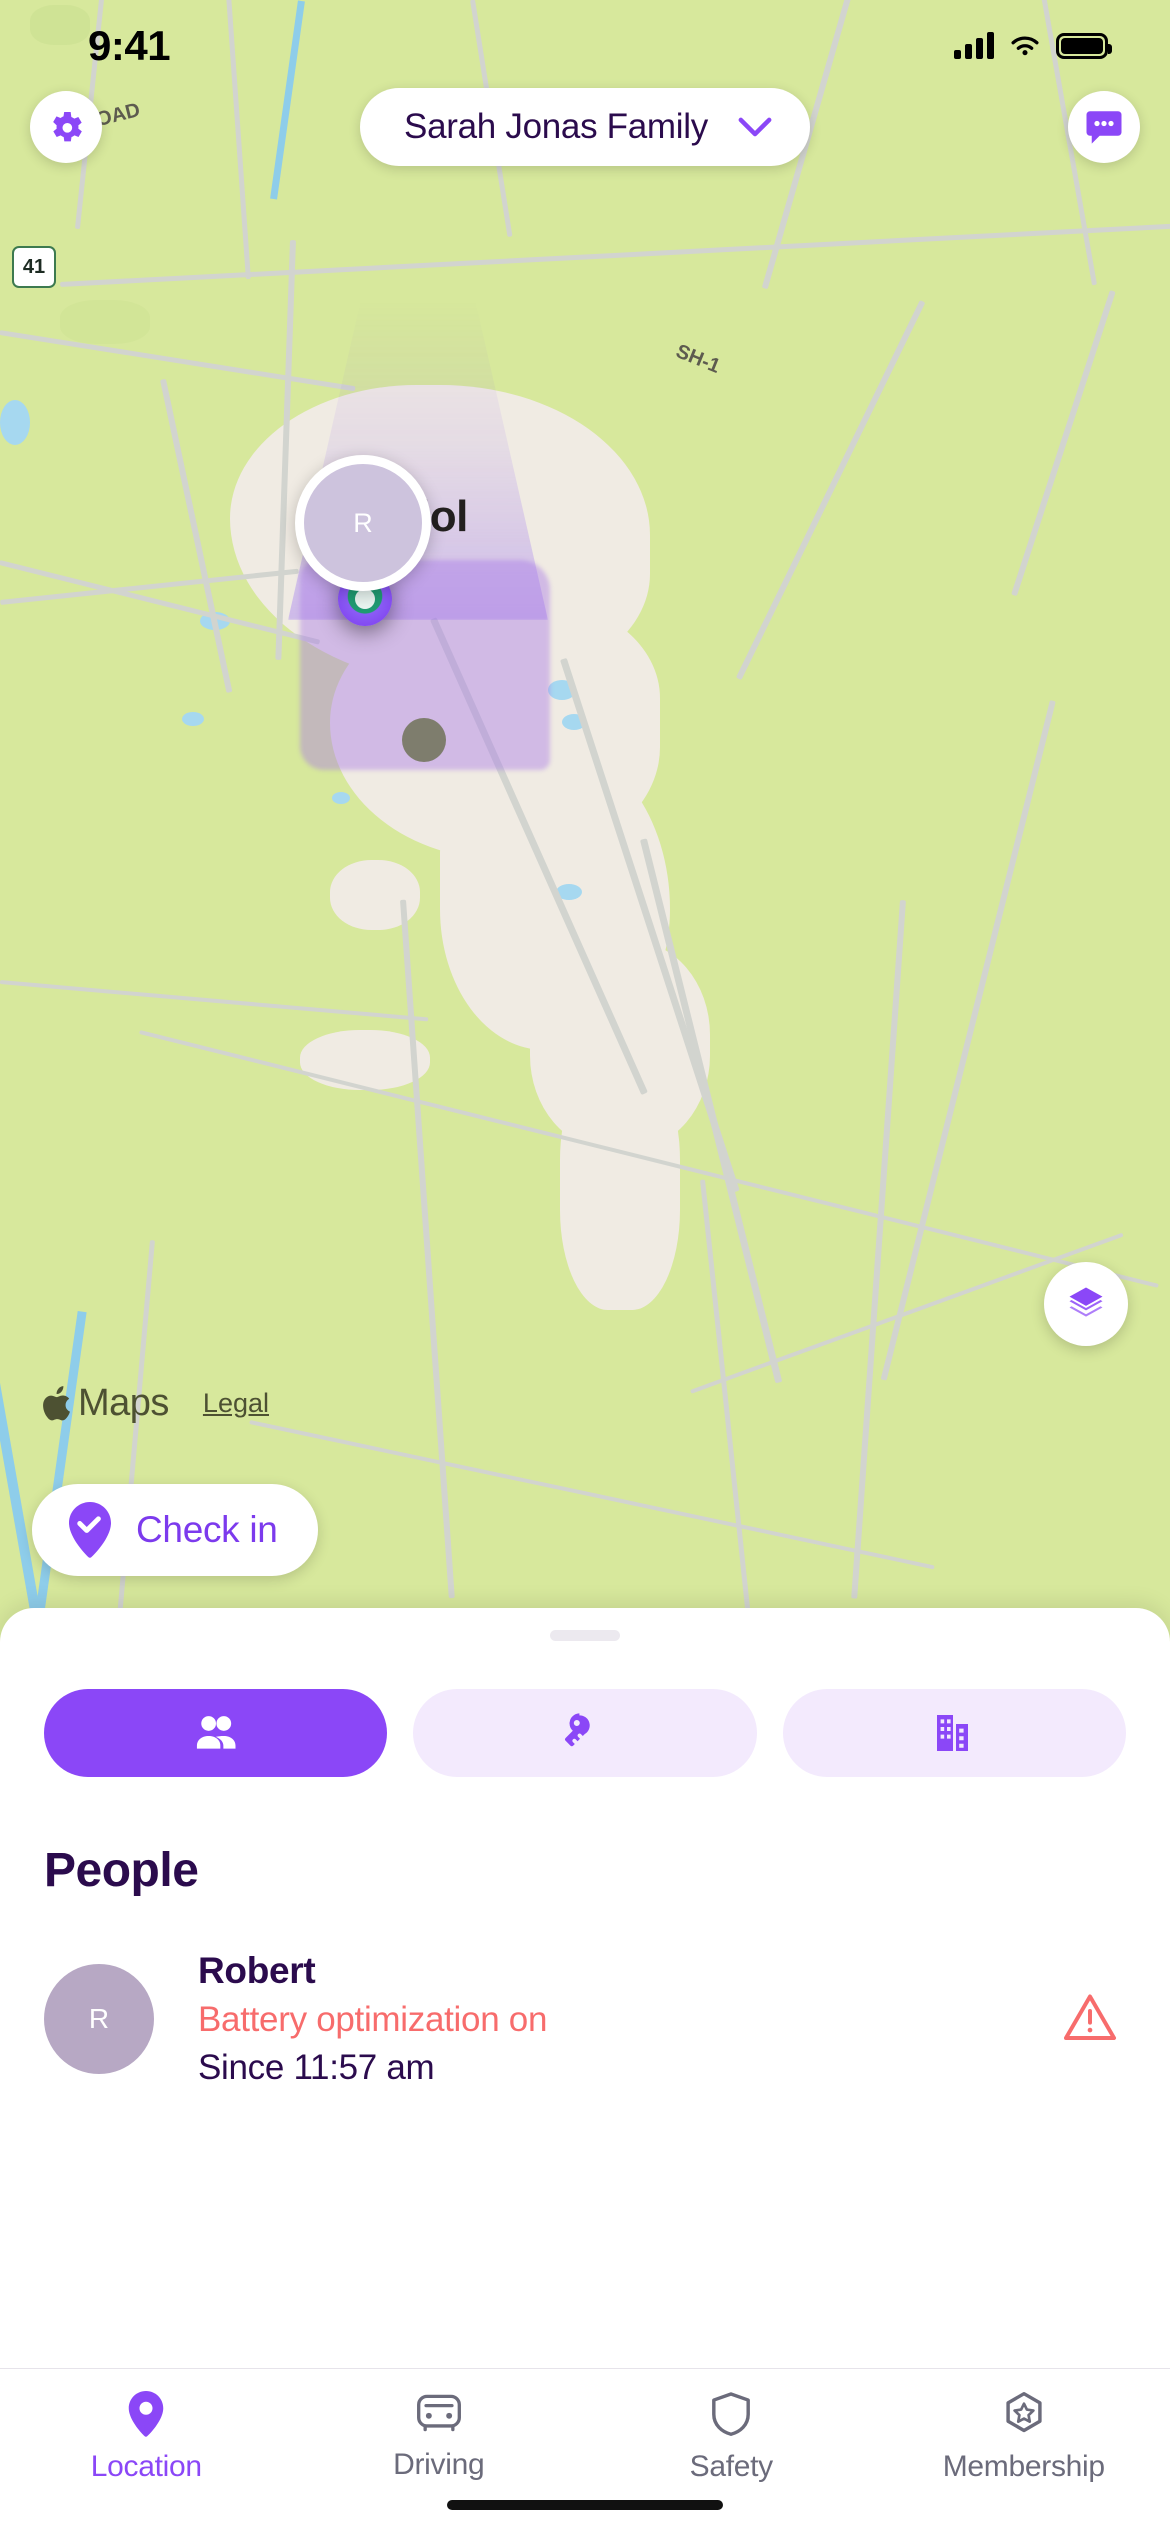  What do you see at coordinates (58, 1480) in the screenshot?
I see `map-river` at bounding box center [58, 1480].